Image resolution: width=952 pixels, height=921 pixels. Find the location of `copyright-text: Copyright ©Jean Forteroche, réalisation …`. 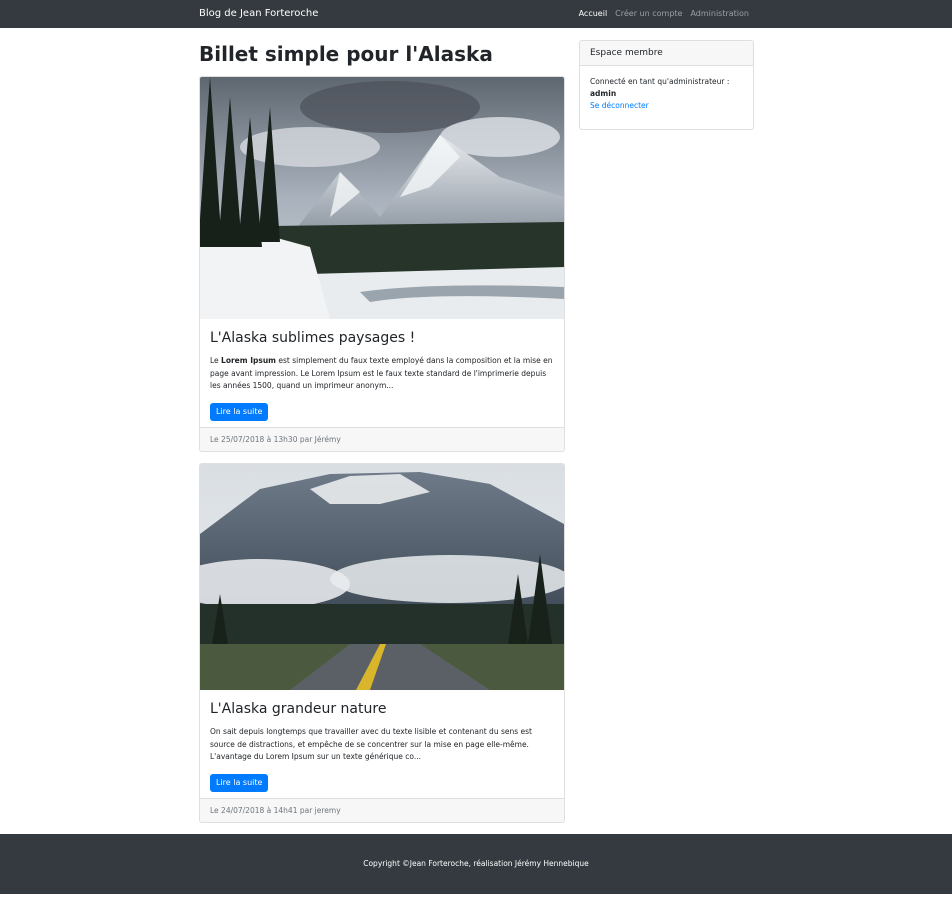

copyright-text: Copyright ©Jean Forteroche, réalisation … is located at coordinates (476, 863).